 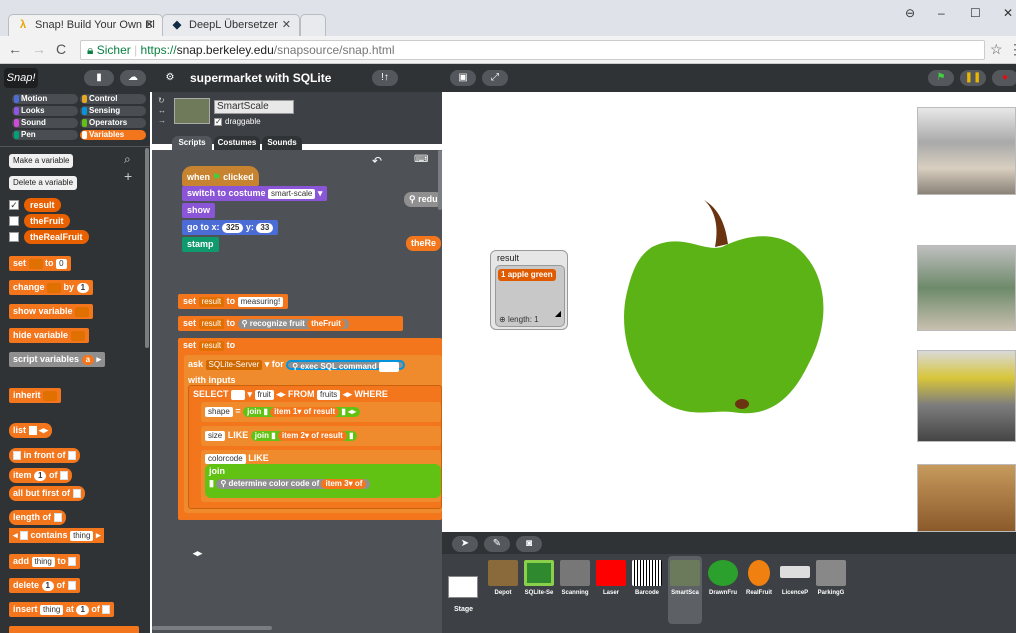 I want to click on sprite-sqlite-server: SQLite-Se, so click(x=539, y=578).